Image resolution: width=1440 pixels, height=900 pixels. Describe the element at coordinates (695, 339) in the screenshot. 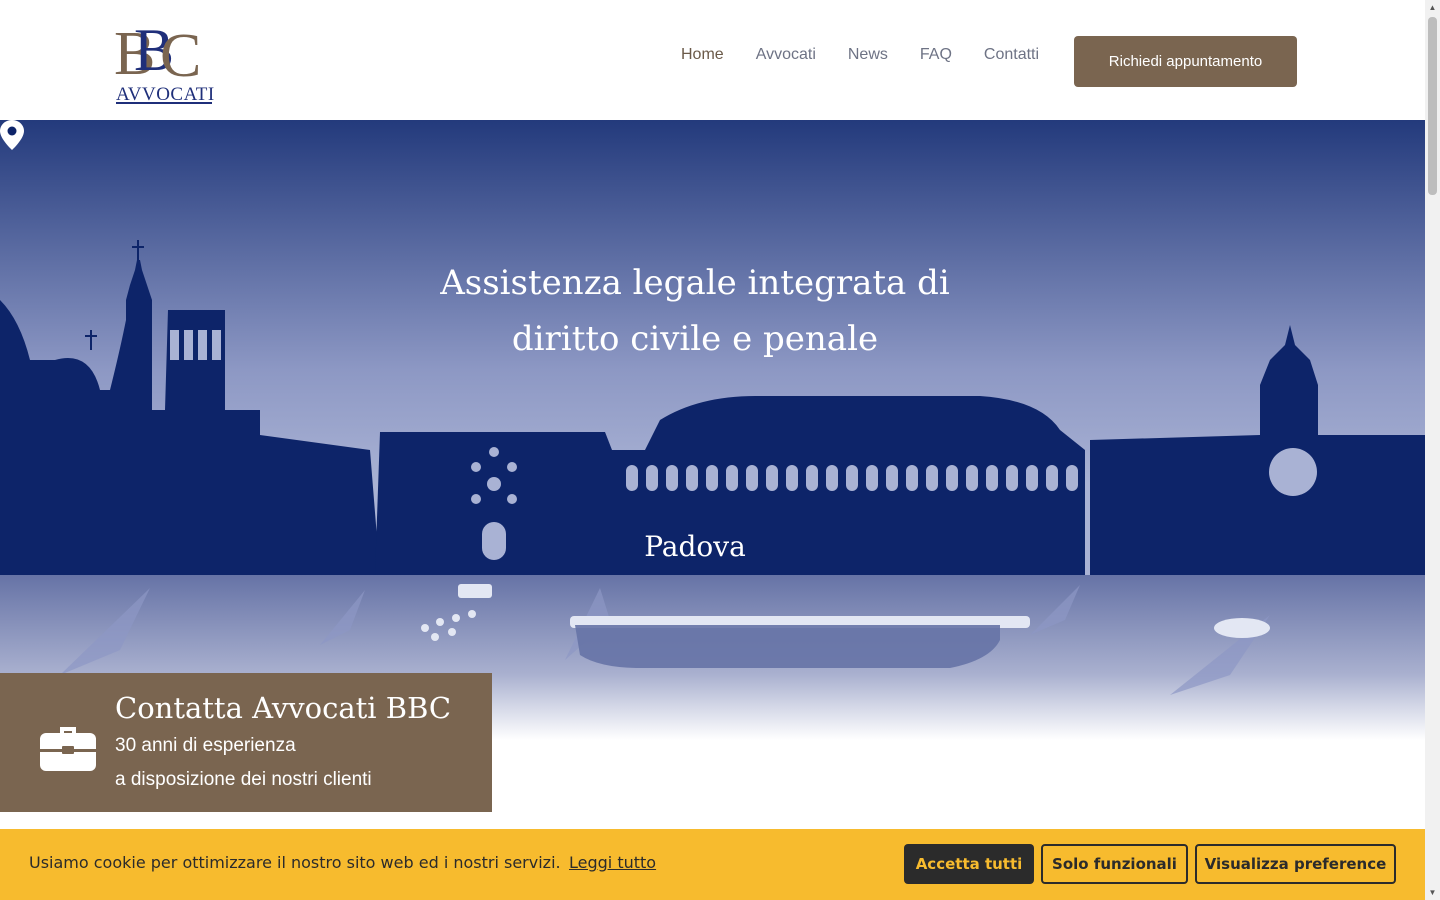

I see `hero-title-line2: diritto civile e penale` at that location.